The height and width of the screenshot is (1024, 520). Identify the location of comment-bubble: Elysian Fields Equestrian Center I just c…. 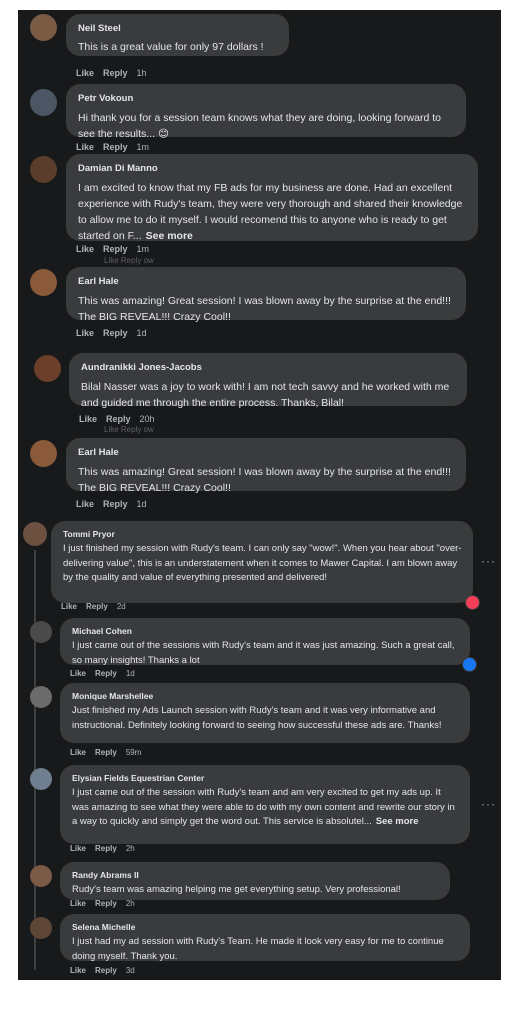
(265, 804).